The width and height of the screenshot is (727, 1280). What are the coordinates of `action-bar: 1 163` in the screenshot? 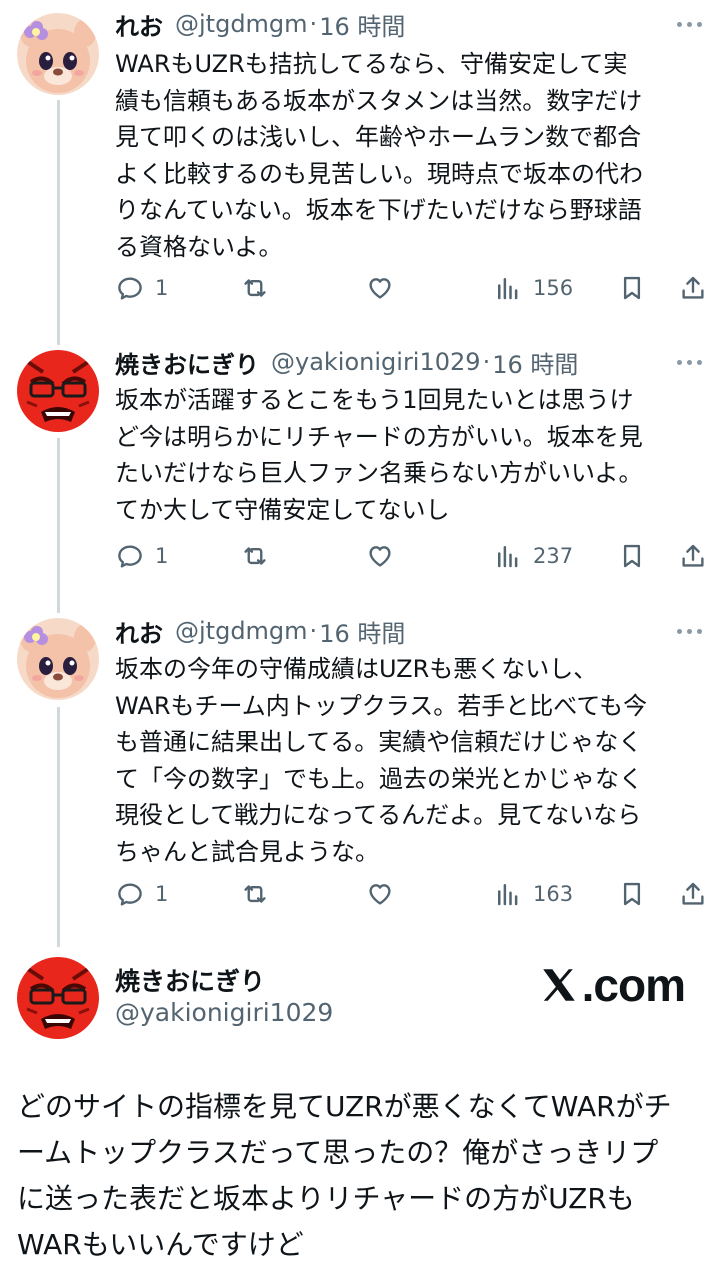 It's located at (415, 894).